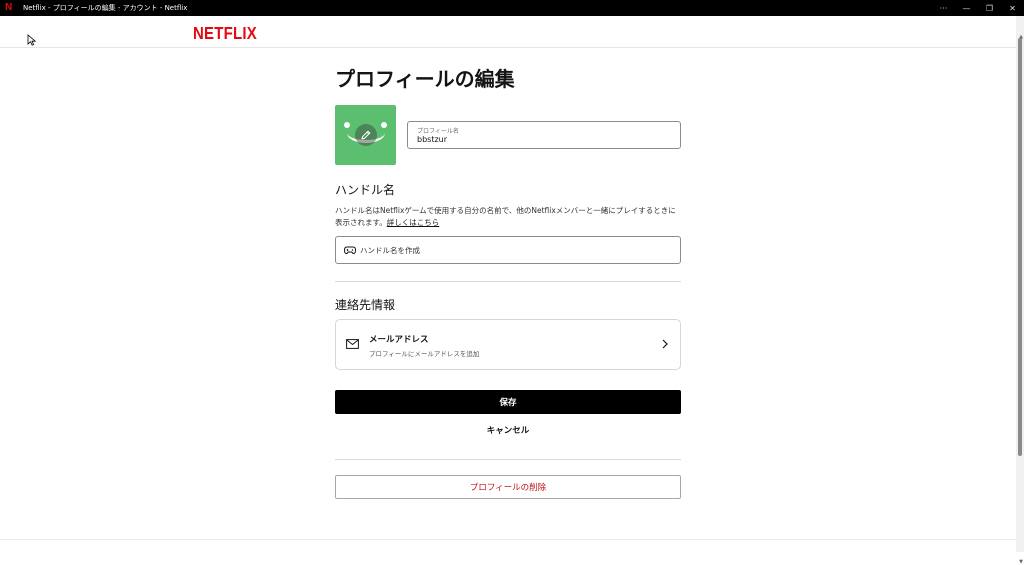 Image resolution: width=1024 pixels, height=565 pixels. Describe the element at coordinates (544, 135) in the screenshot. I see `profile-name-field: プロフィール名 bbstzur` at that location.